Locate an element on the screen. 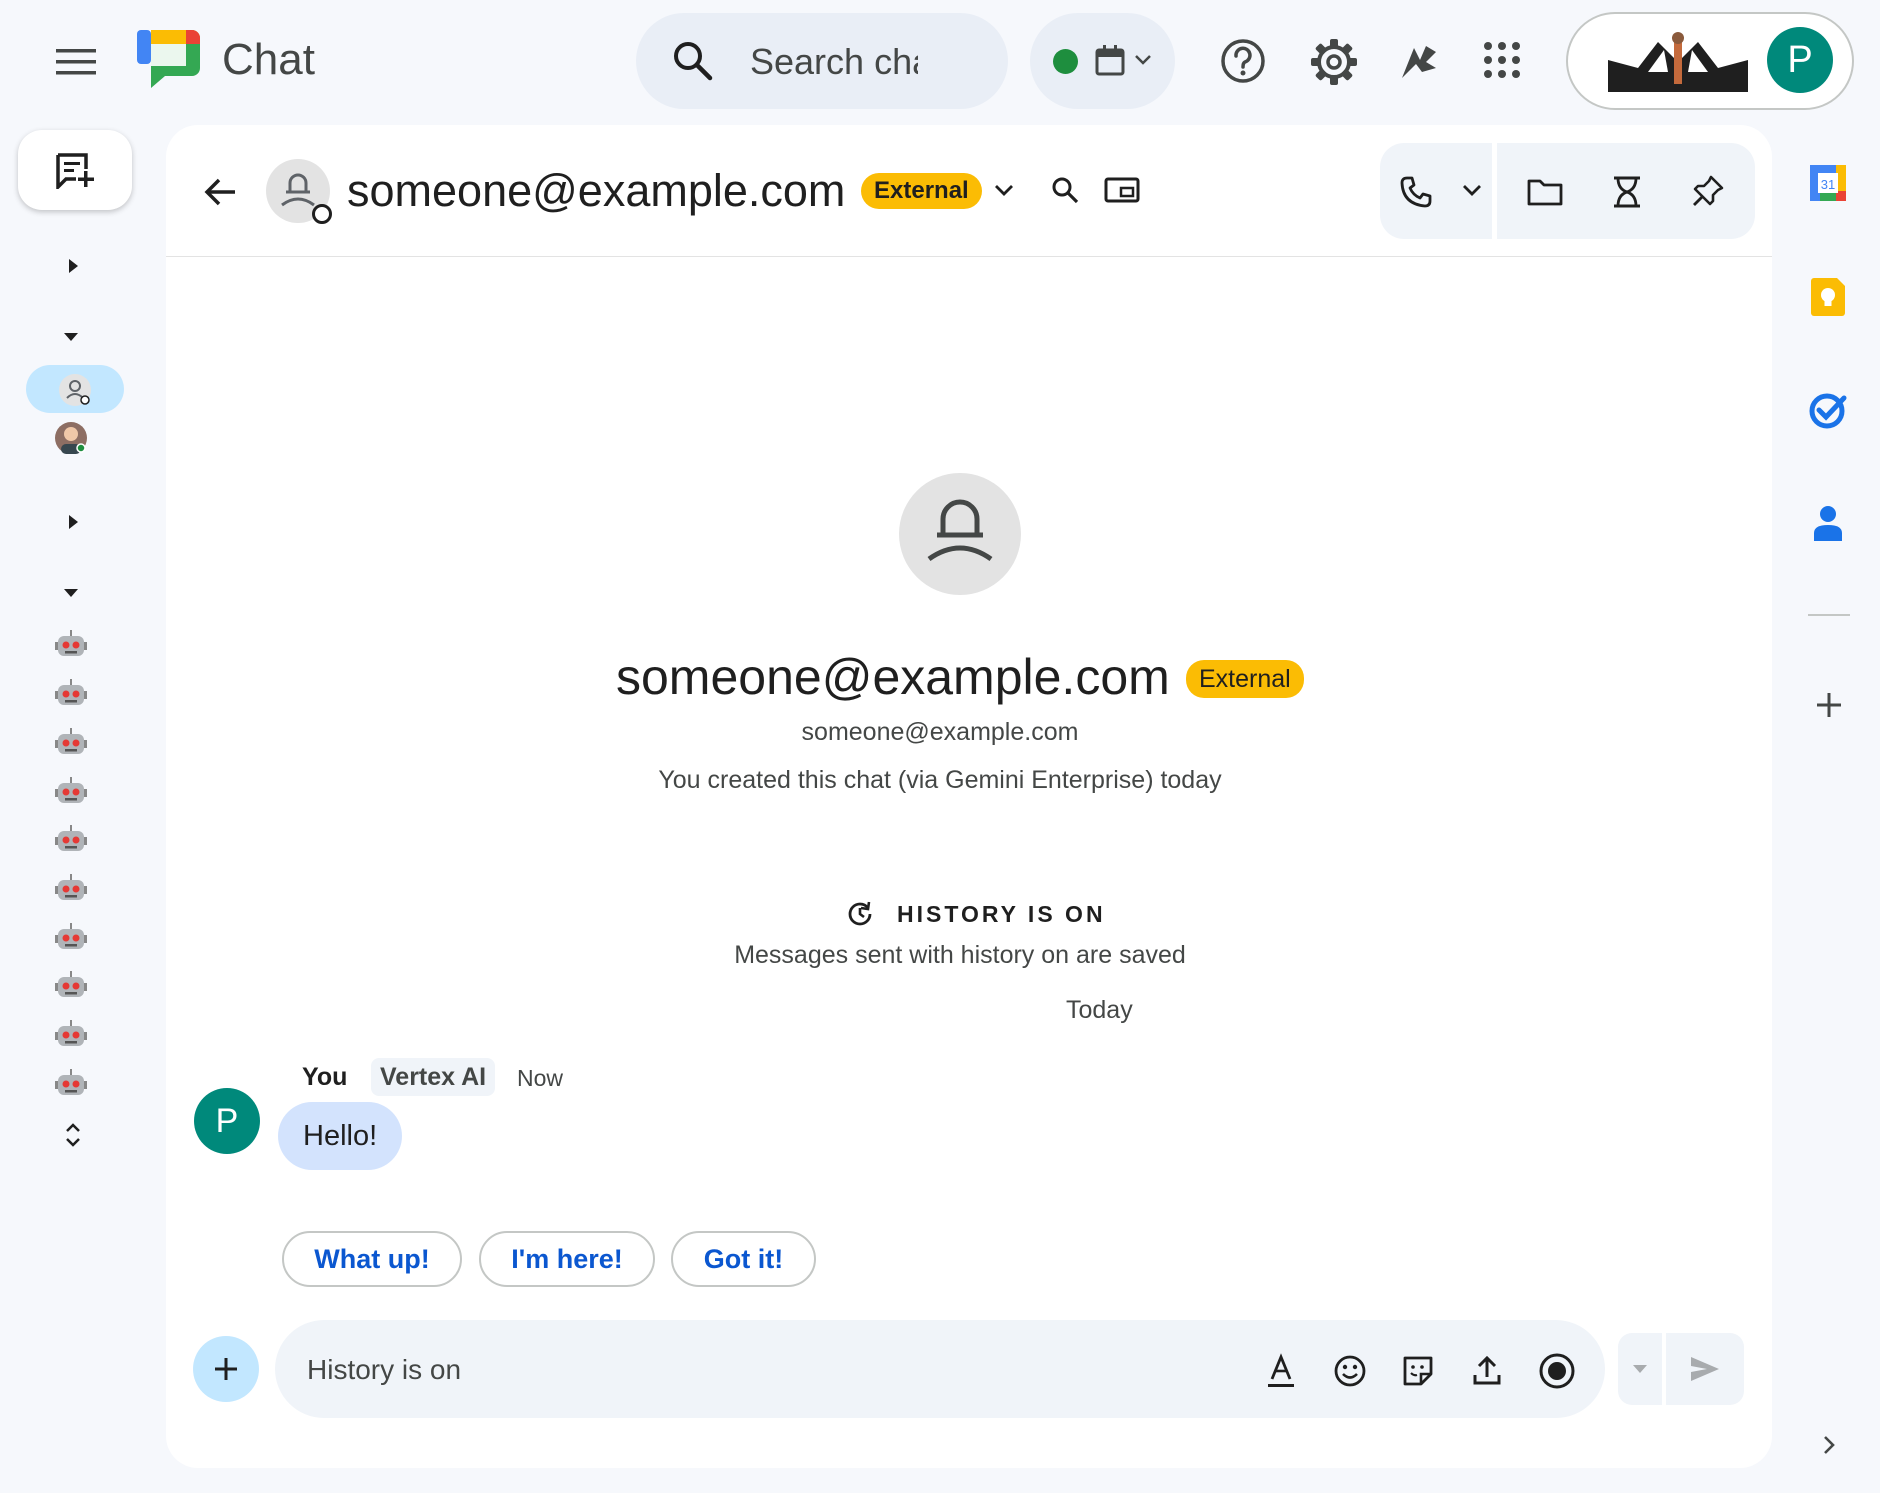  contacts-icon is located at coordinates (1828, 523).